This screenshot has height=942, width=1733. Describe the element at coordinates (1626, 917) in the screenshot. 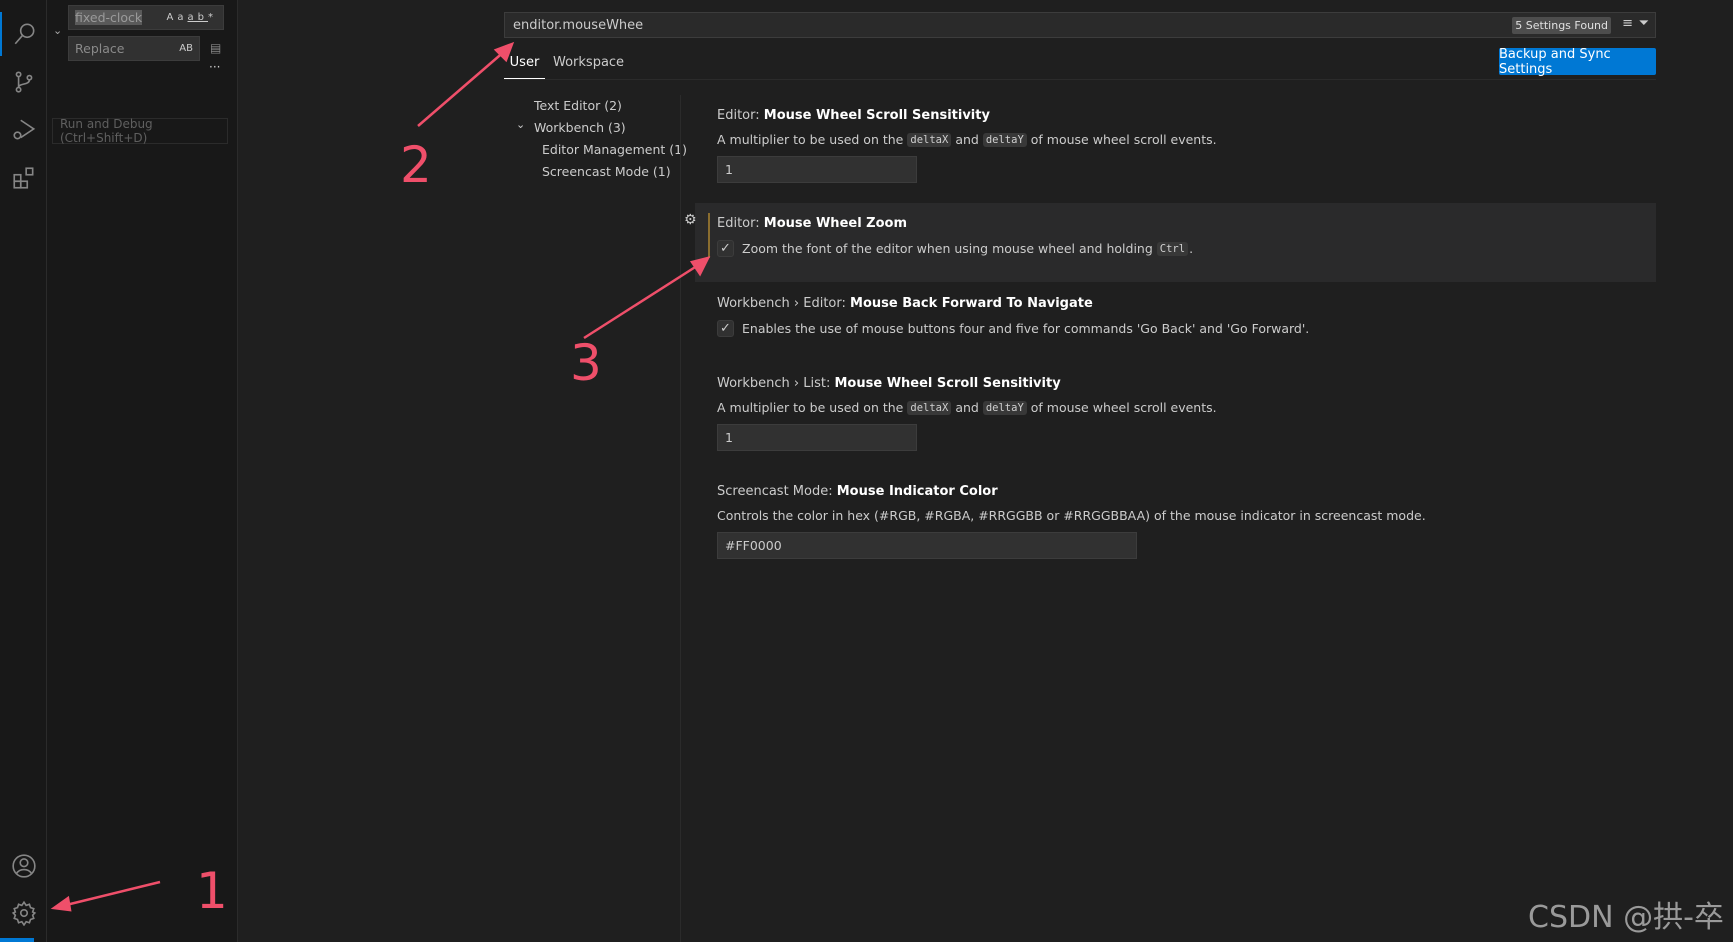

I see `watermark: CSDN @拱-卒` at that location.